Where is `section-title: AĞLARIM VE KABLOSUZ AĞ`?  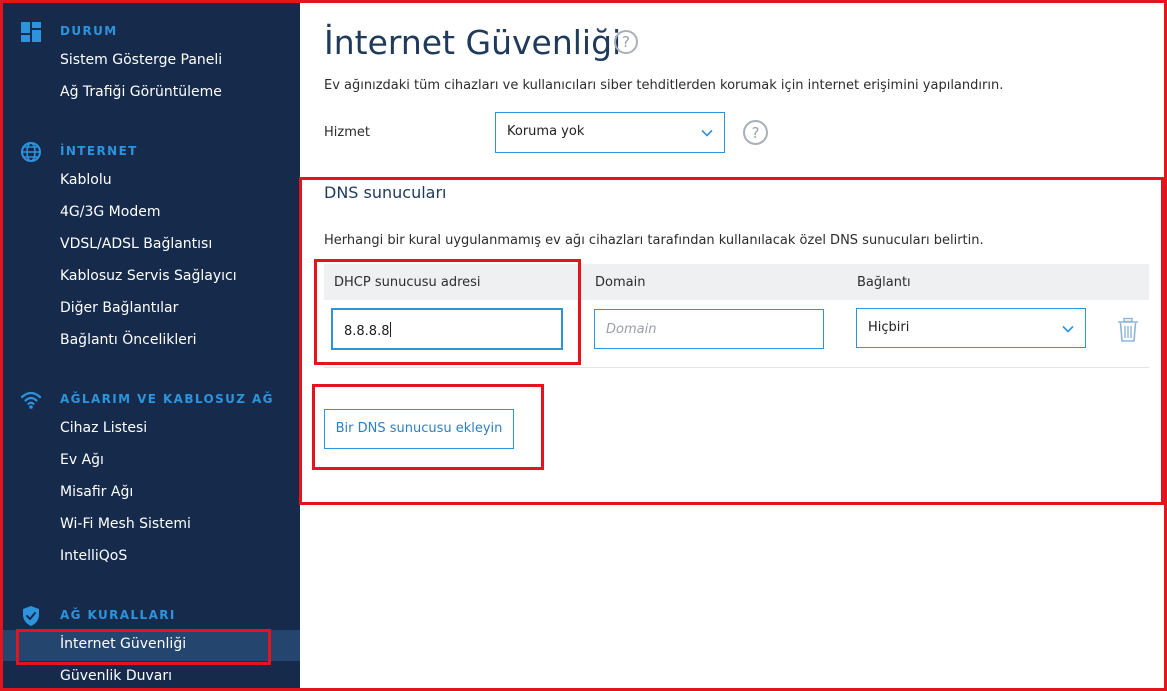
section-title: AĞLARIM VE KABLOSUZ AĞ is located at coordinates (167, 399).